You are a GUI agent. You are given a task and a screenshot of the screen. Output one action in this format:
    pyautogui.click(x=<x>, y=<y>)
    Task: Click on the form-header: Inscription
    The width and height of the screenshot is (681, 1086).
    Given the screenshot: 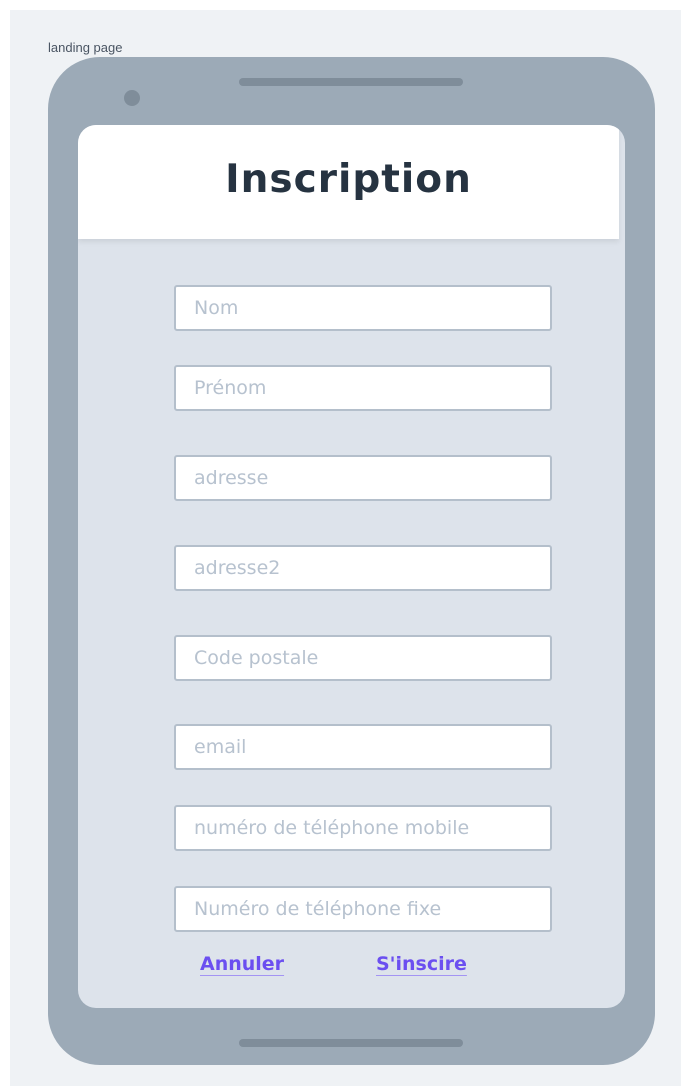 What is the action you would take?
    pyautogui.click(x=348, y=182)
    